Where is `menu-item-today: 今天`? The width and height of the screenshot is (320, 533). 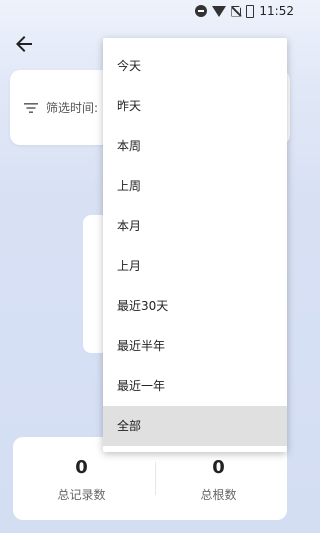 menu-item-today: 今天 is located at coordinates (195, 66).